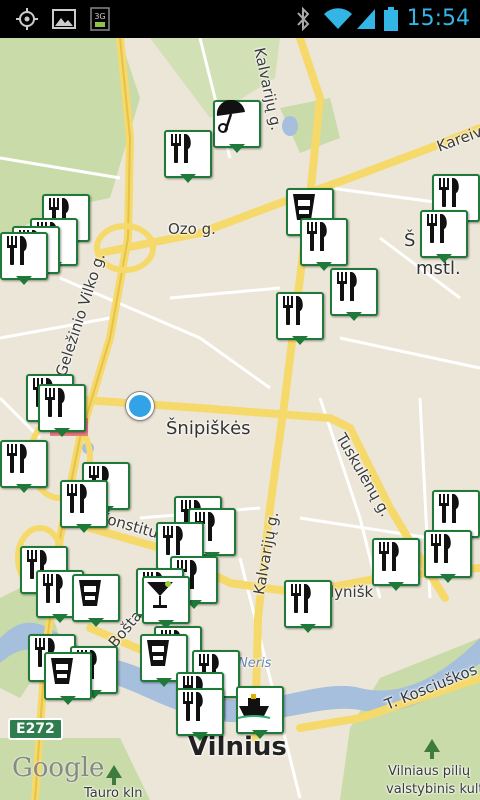  I want to click on place-label-castle-line2: valstybinis kultū, so click(433, 789).